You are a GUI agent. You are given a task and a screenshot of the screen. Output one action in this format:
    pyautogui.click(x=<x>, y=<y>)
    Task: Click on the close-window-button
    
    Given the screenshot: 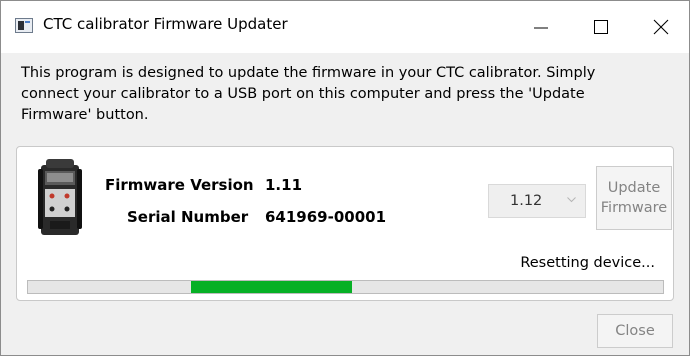 What is the action you would take?
    pyautogui.click(x=660, y=27)
    